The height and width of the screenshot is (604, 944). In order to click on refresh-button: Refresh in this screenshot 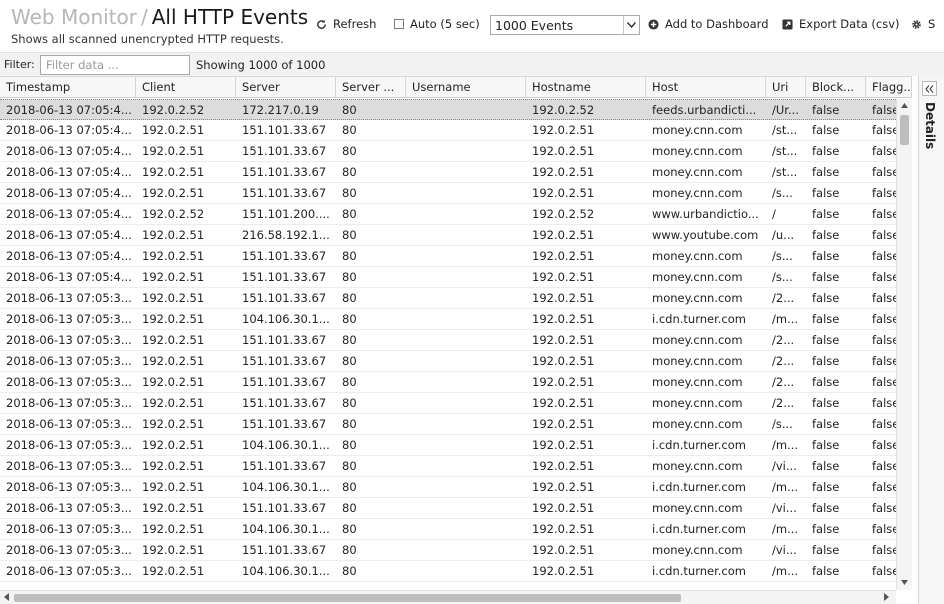, I will do `click(346, 24)`.